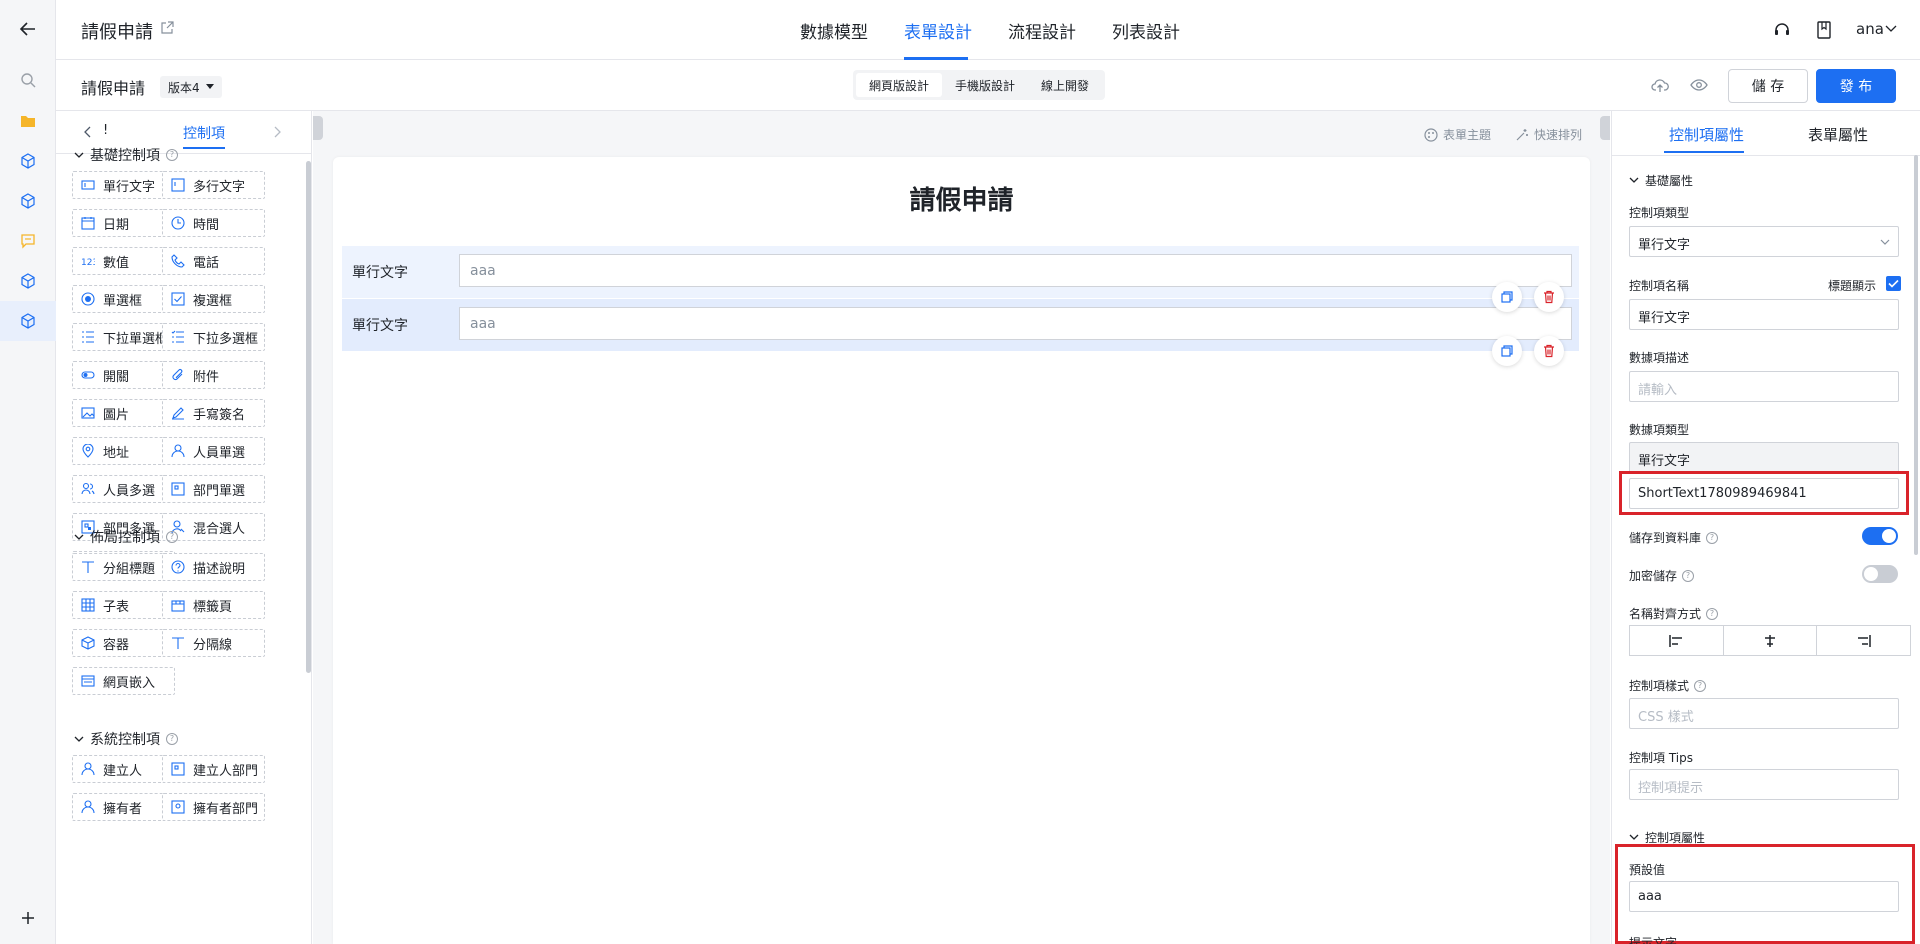 The width and height of the screenshot is (1920, 944). I want to click on control-item: 子表, so click(123, 605).